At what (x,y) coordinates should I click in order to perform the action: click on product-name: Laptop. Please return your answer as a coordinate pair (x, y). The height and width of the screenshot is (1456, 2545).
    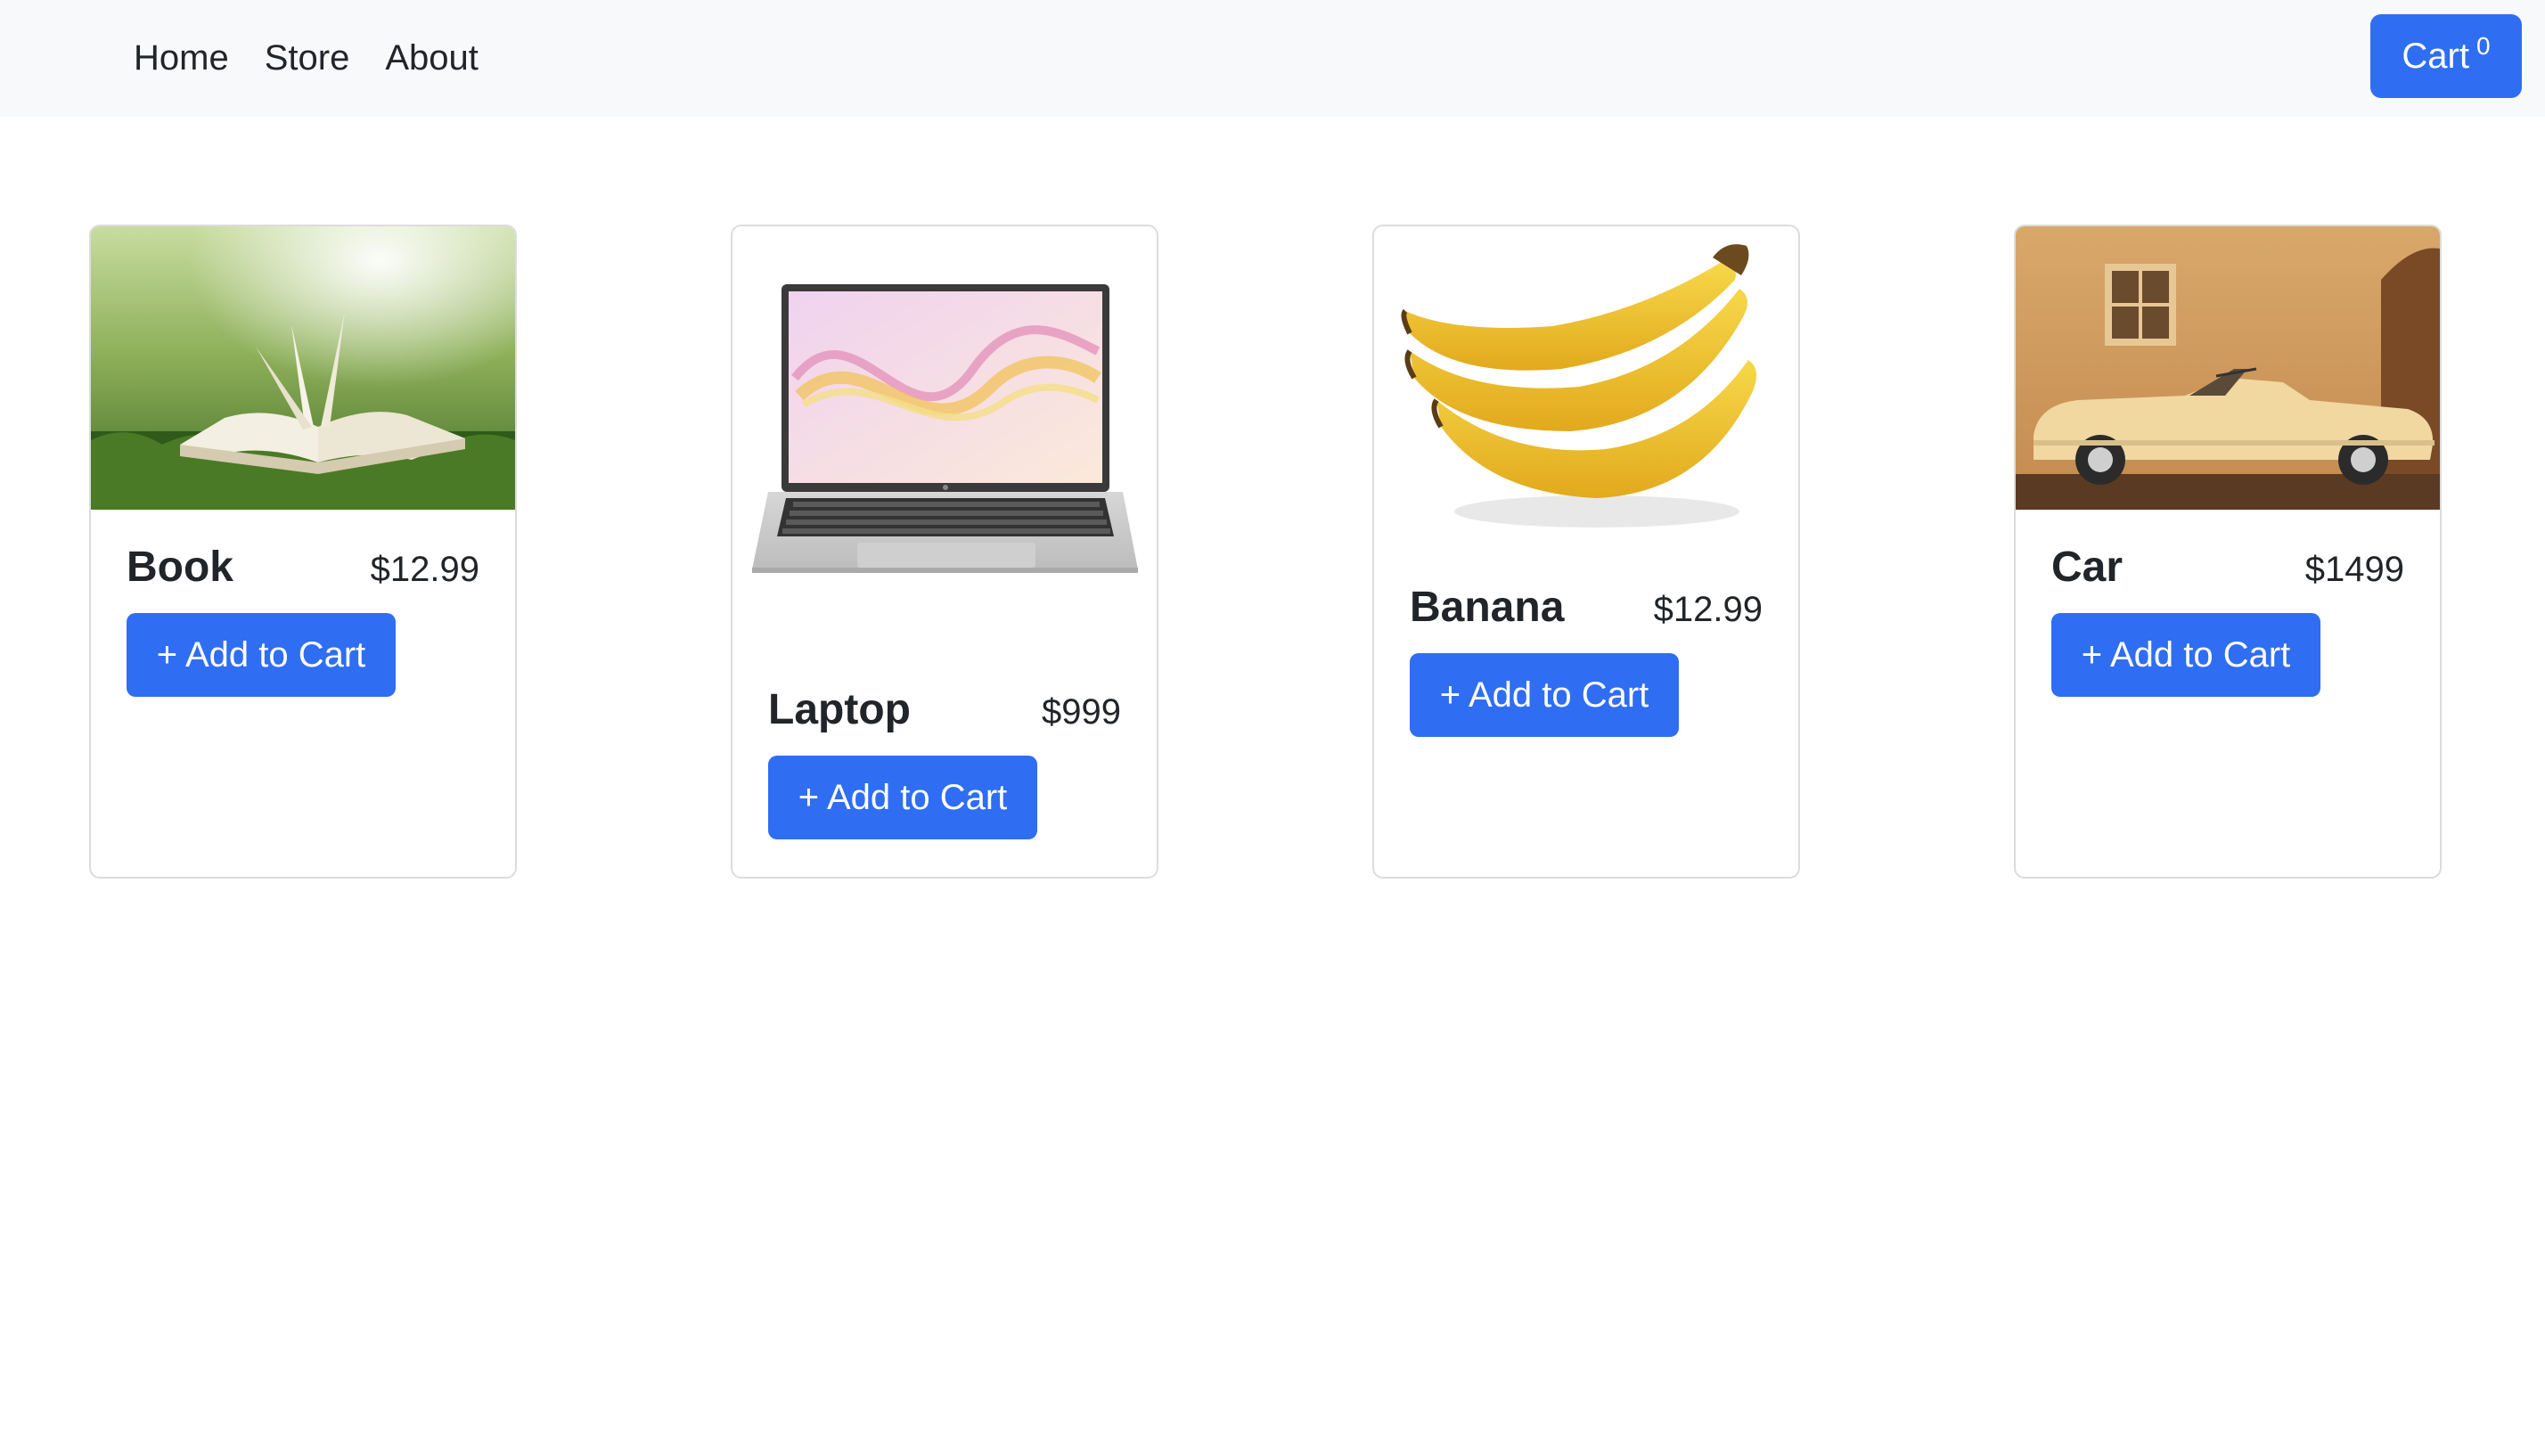
    Looking at the image, I should click on (840, 710).